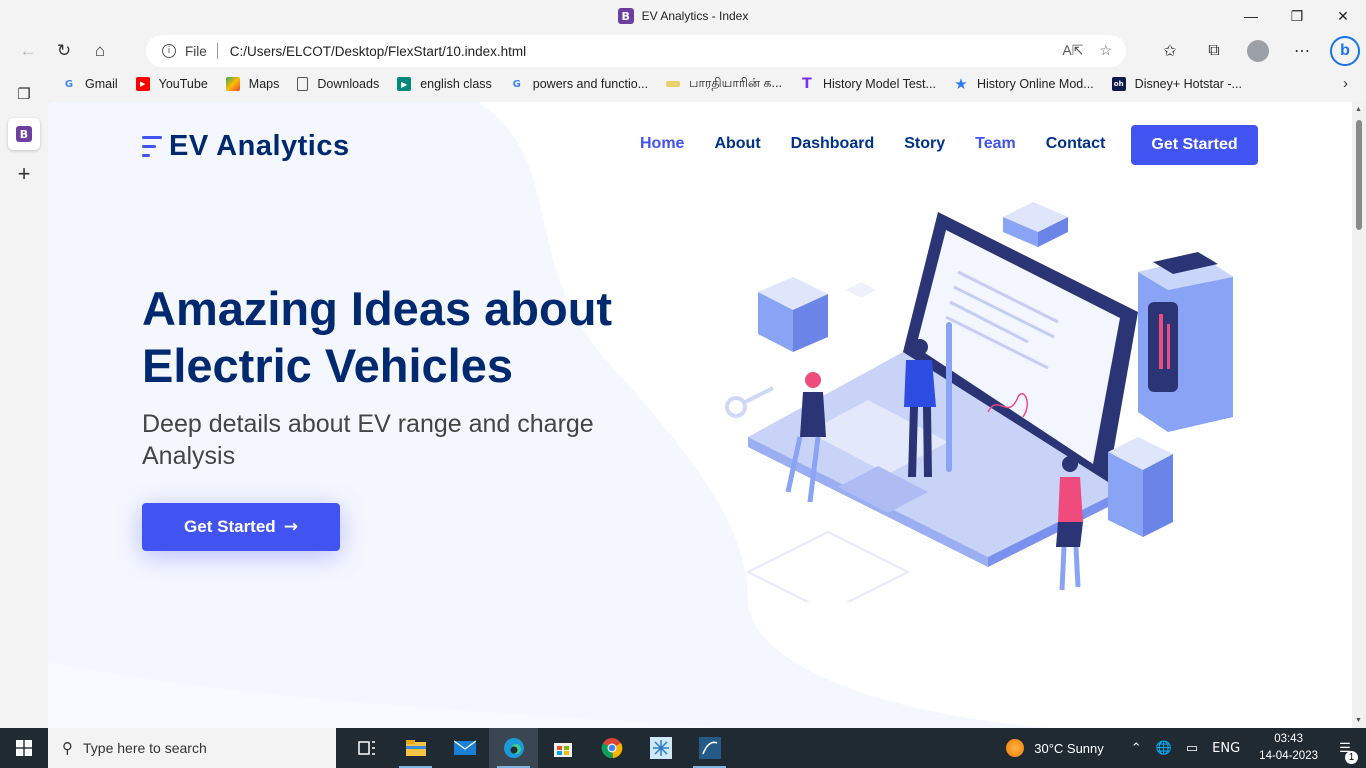 The image size is (1366, 768). What do you see at coordinates (1288, 739) in the screenshot?
I see `clock-time: 03:43` at bounding box center [1288, 739].